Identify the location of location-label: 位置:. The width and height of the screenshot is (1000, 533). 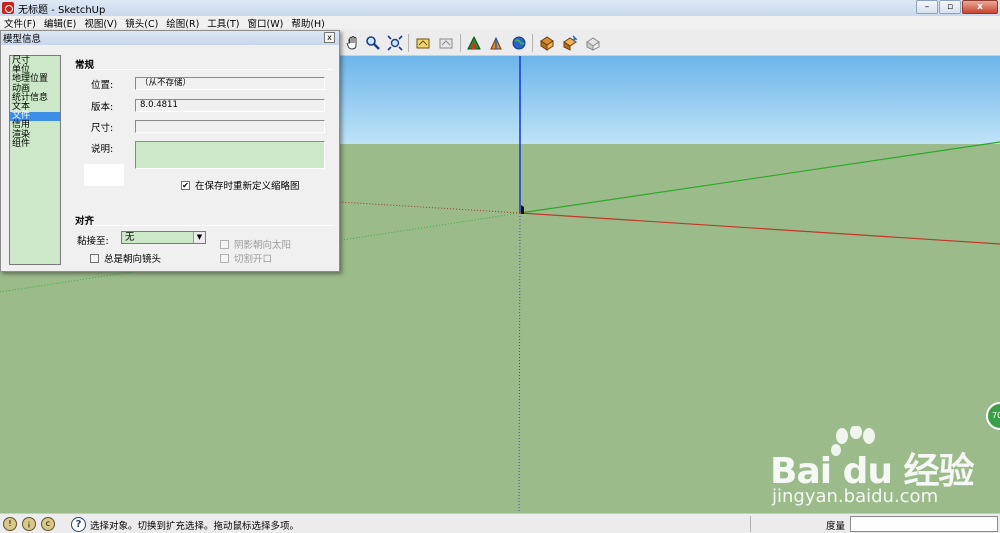
(102, 85).